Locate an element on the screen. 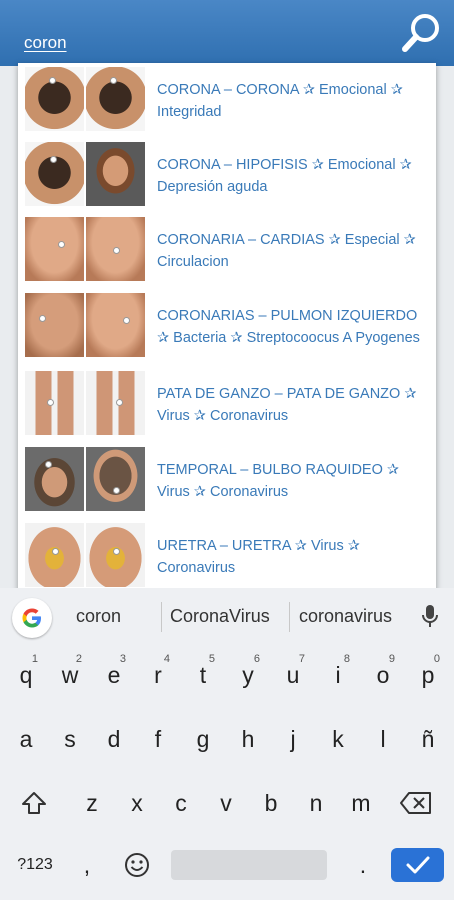 This screenshot has height=900, width=454. key-u: u7 is located at coordinates (293, 675).